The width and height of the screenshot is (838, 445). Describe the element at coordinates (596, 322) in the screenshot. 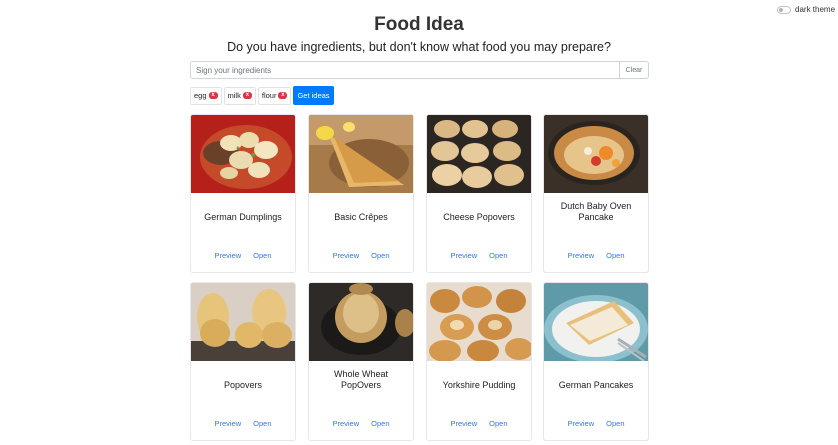

I see `german-pancakes-image` at that location.